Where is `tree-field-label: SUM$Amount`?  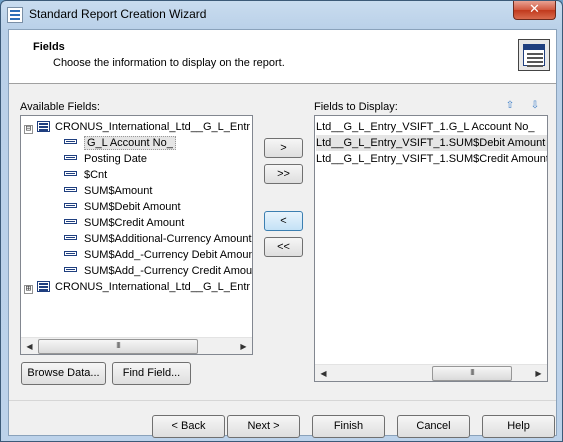 tree-field-label: SUM$Amount is located at coordinates (118, 191).